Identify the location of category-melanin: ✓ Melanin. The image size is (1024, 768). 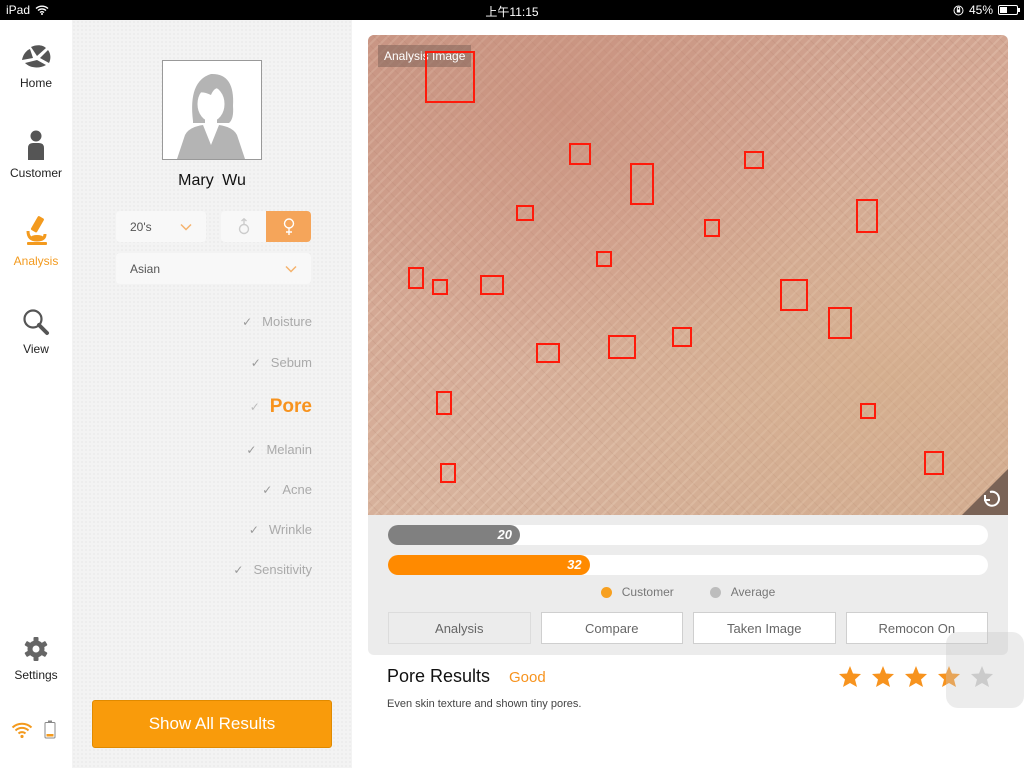
(279, 449).